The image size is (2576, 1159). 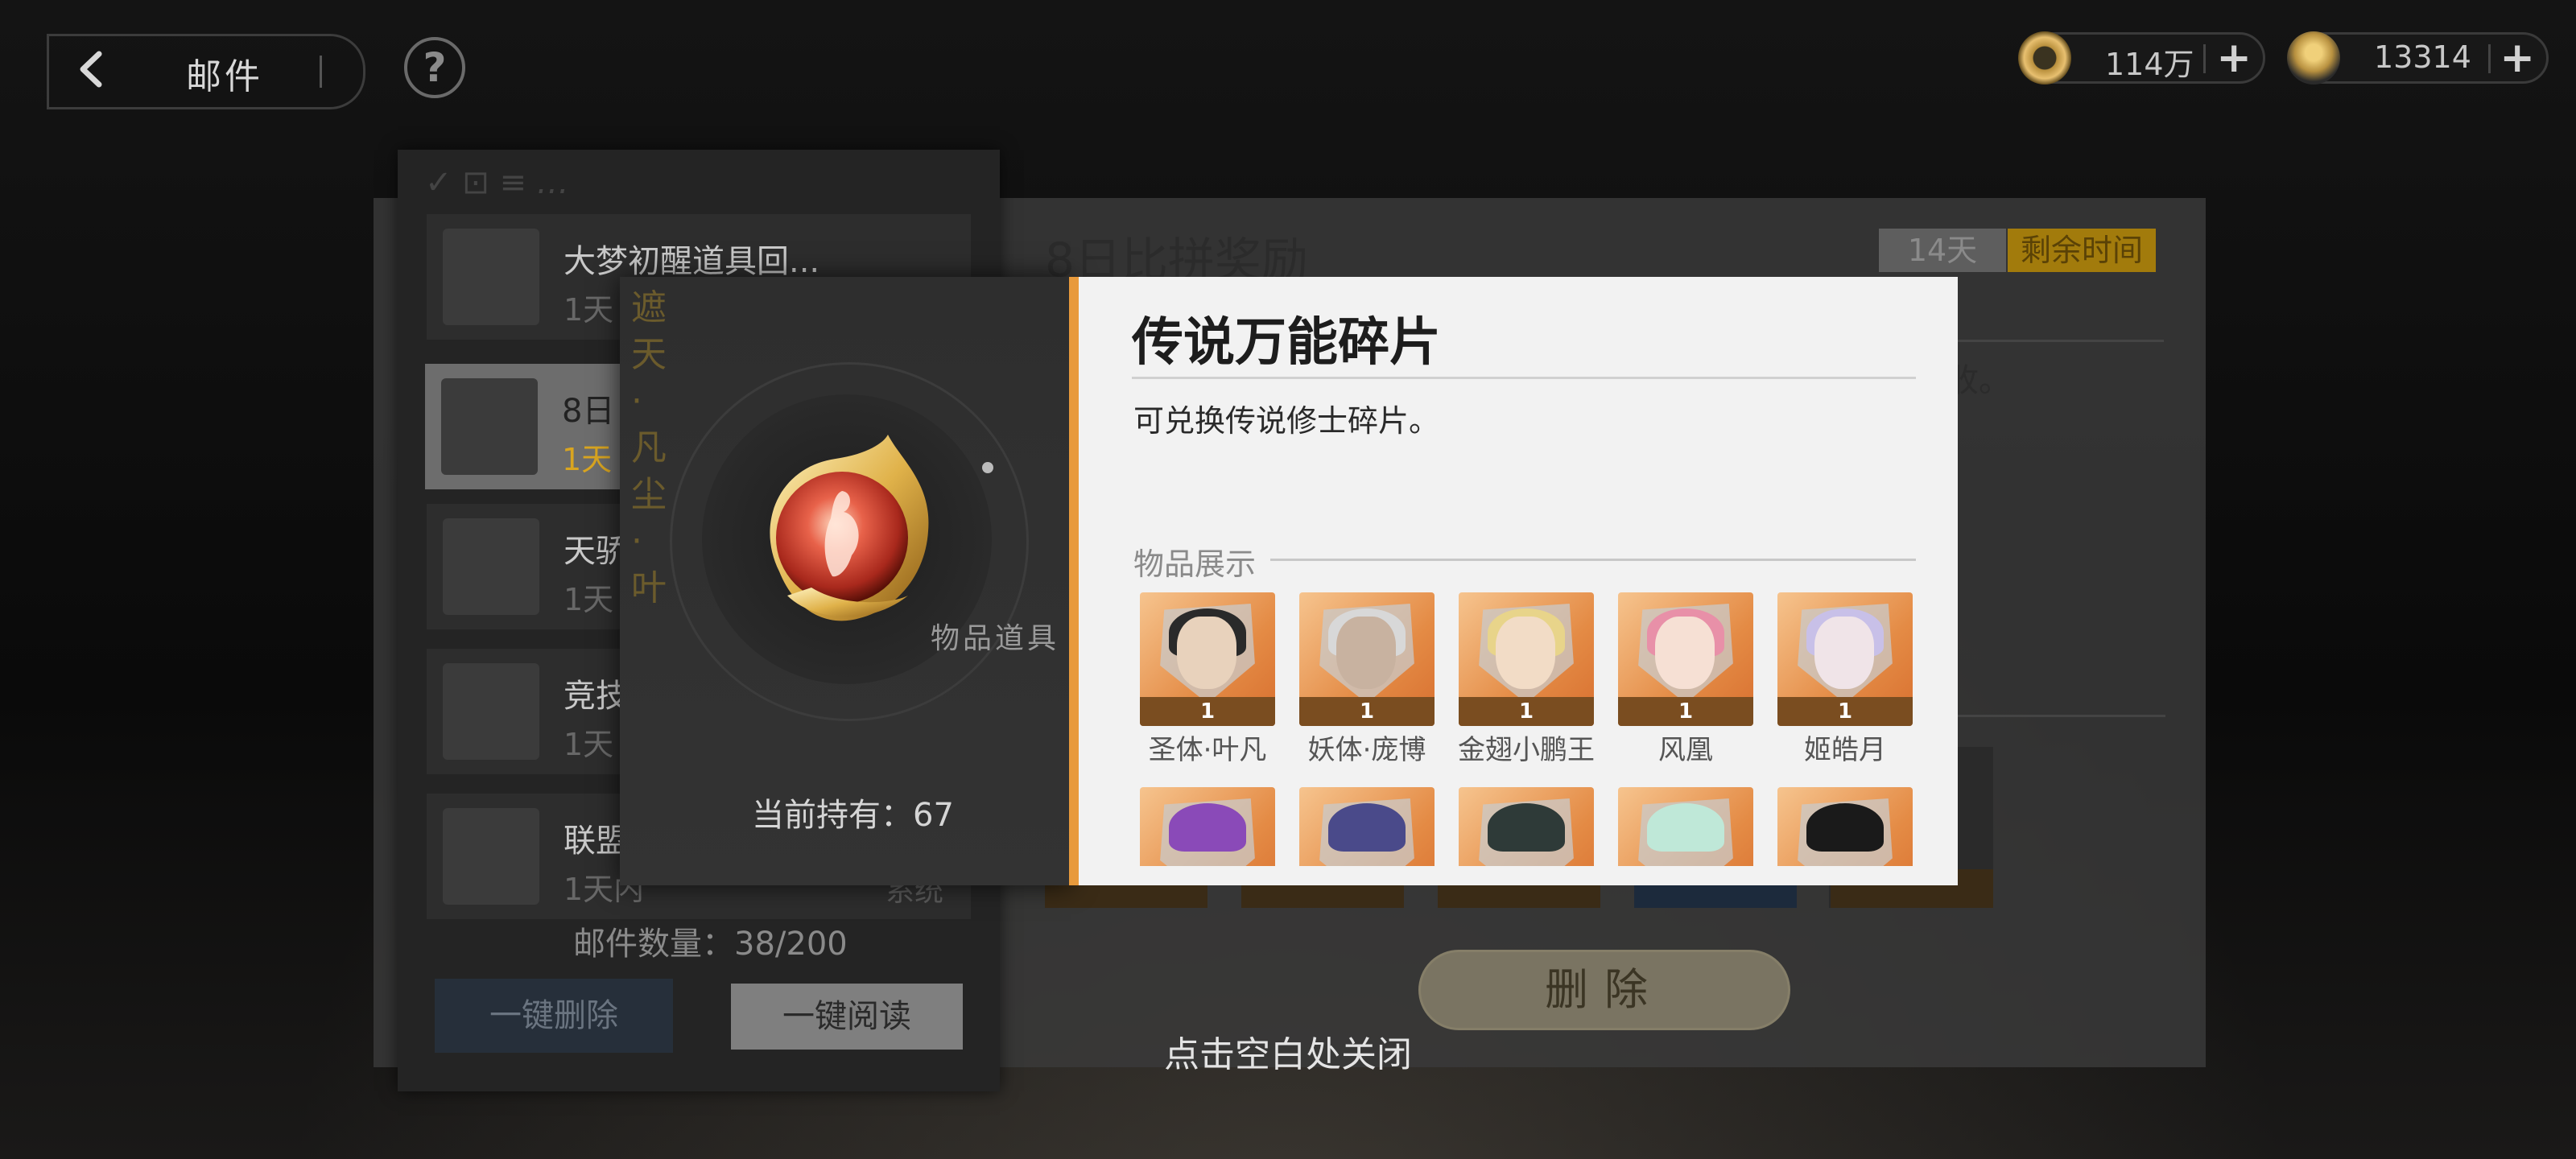 I want to click on item-name: 传说万能碎片, so click(x=1286, y=343).